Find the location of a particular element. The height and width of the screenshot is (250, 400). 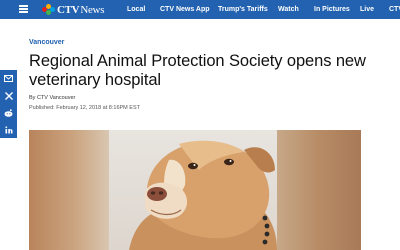

photo-blurred-right is located at coordinates (319, 190).